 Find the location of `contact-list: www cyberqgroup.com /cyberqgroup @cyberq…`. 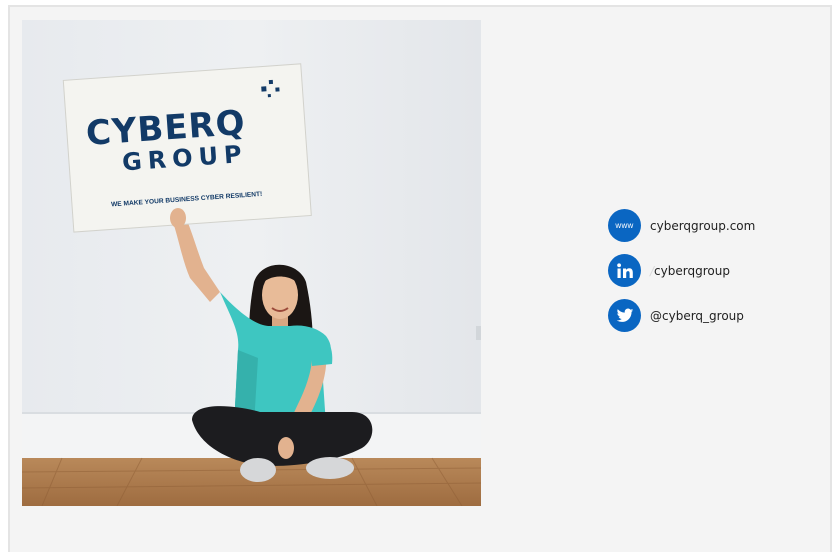

contact-list: www cyberqgroup.com /cyberqgroup @cyberq… is located at coordinates (718, 276).